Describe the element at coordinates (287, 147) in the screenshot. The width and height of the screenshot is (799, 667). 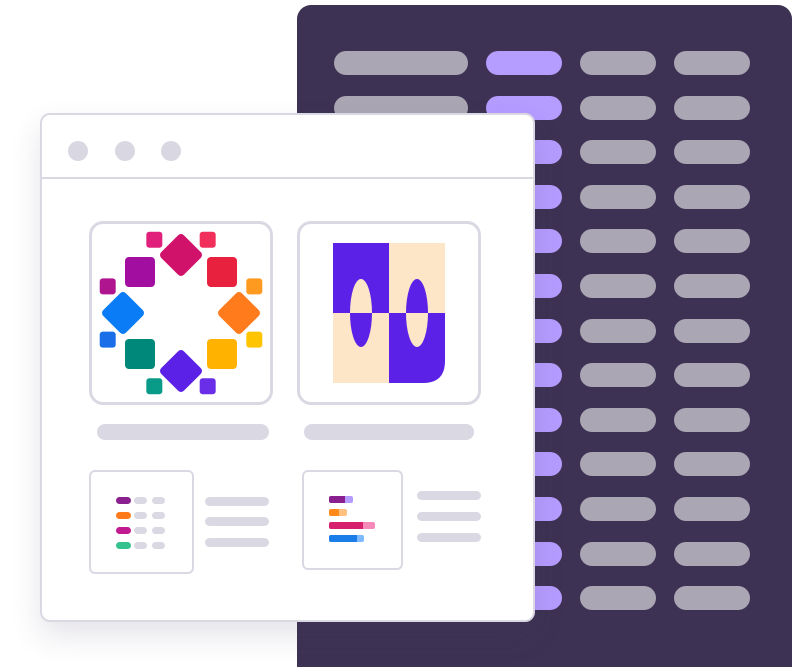
I see `window-titlebar` at that location.